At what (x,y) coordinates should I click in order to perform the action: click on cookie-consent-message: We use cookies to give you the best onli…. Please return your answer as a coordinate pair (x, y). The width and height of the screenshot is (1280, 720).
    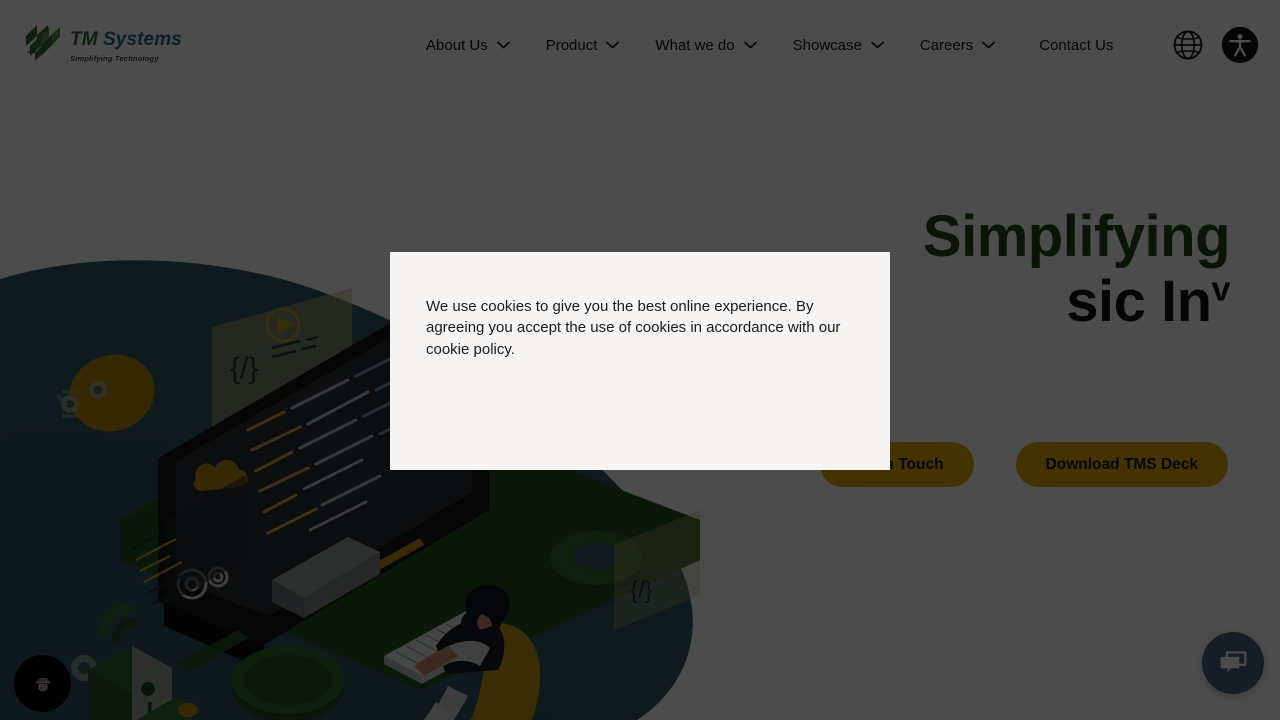
    Looking at the image, I should click on (633, 328).